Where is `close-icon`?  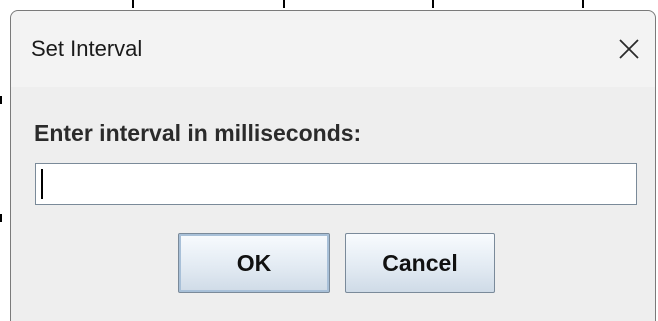
close-icon is located at coordinates (629, 49).